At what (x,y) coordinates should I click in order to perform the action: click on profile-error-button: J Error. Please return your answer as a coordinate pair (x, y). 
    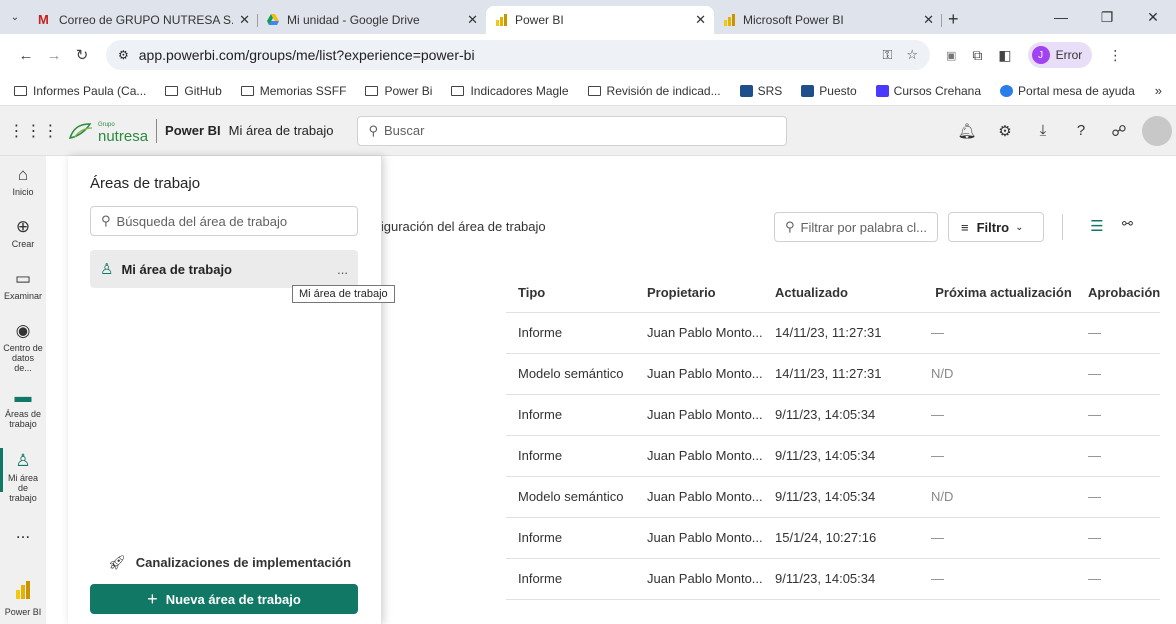
    Looking at the image, I should click on (1060, 55).